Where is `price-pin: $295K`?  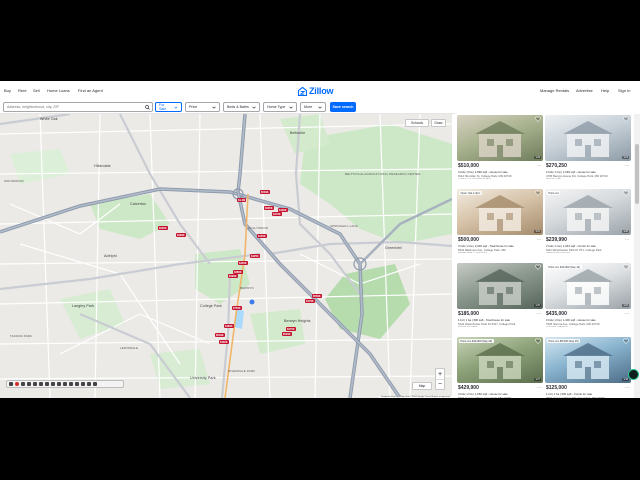 price-pin: $295K is located at coordinates (269, 208).